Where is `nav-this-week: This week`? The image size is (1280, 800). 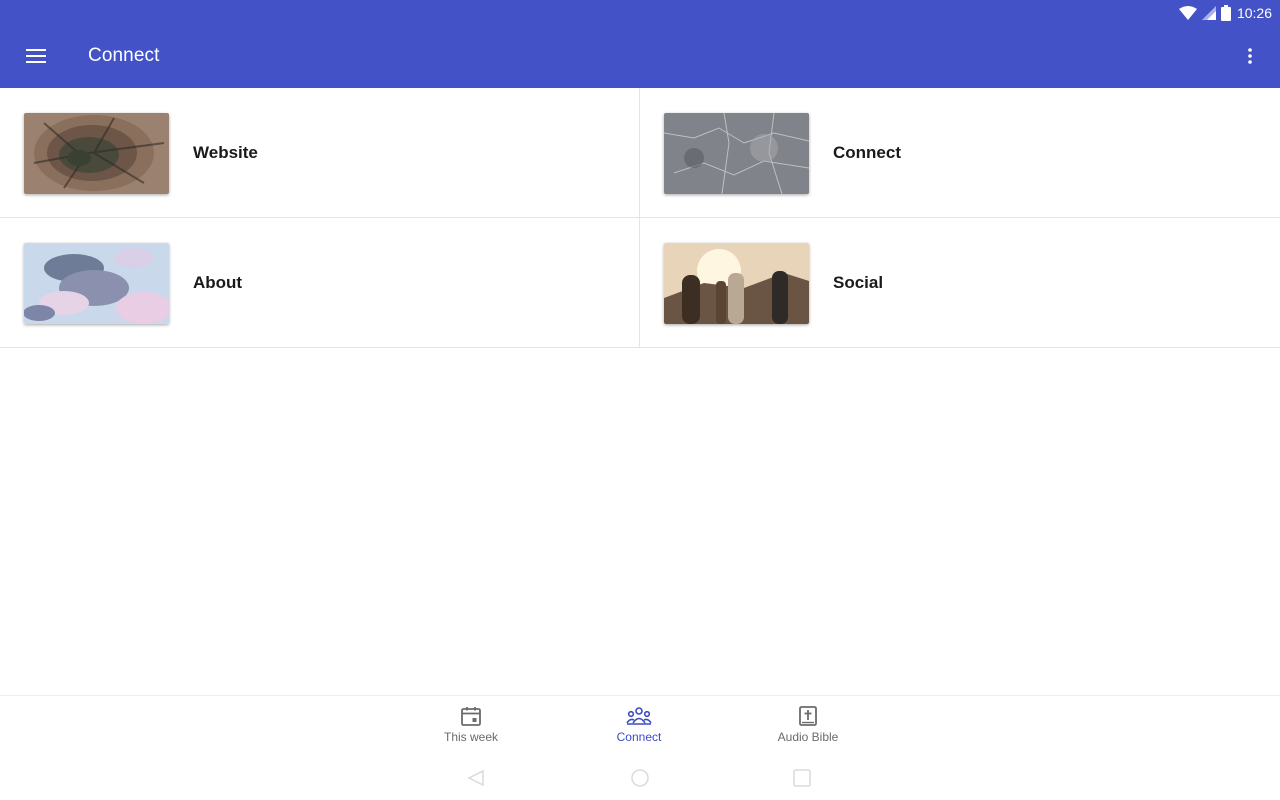
nav-this-week: This week is located at coordinates (471, 728).